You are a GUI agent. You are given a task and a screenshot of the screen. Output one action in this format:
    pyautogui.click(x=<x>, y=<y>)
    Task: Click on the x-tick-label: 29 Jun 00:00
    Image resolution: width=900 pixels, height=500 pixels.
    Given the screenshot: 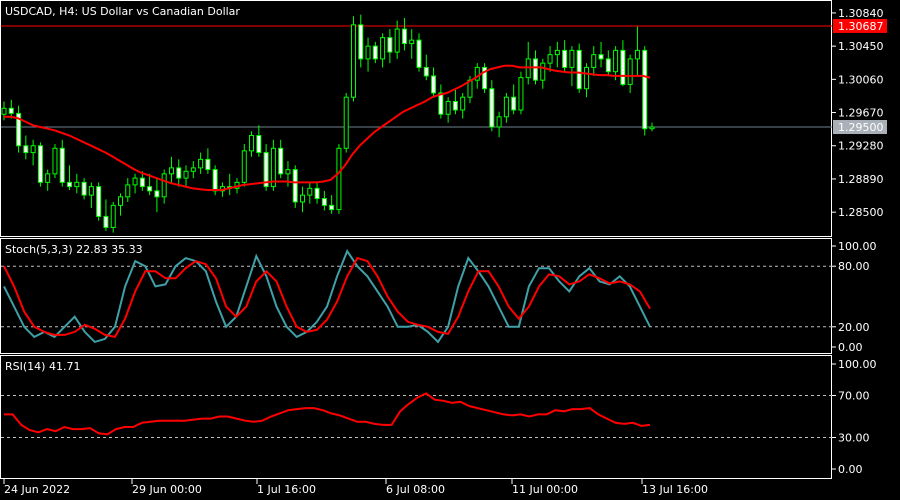 What is the action you would take?
    pyautogui.click(x=167, y=489)
    